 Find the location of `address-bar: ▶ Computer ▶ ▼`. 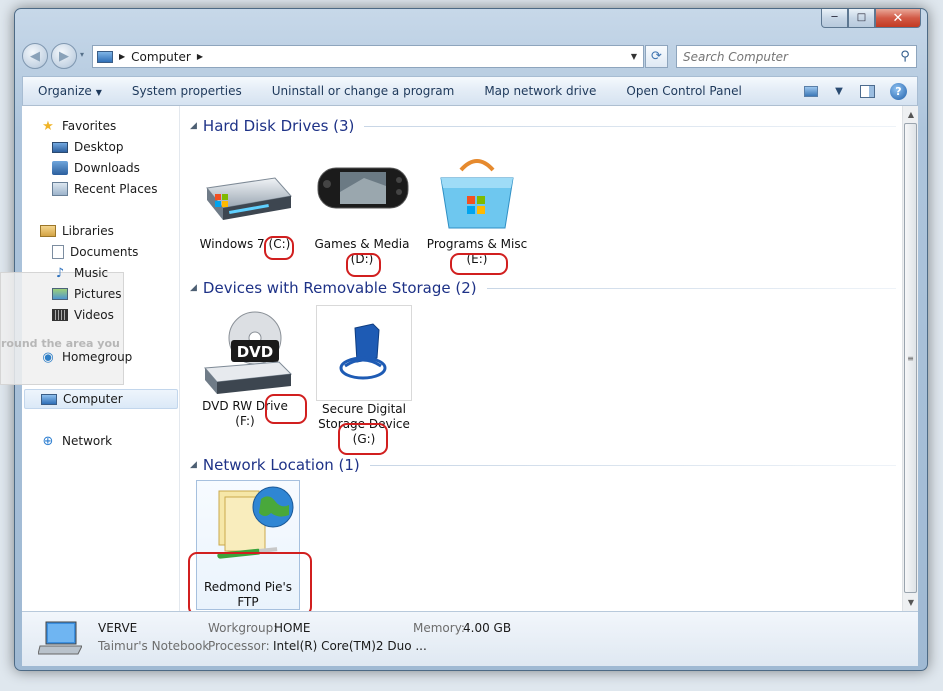

address-bar: ▶ Computer ▶ ▼ is located at coordinates (368, 56).